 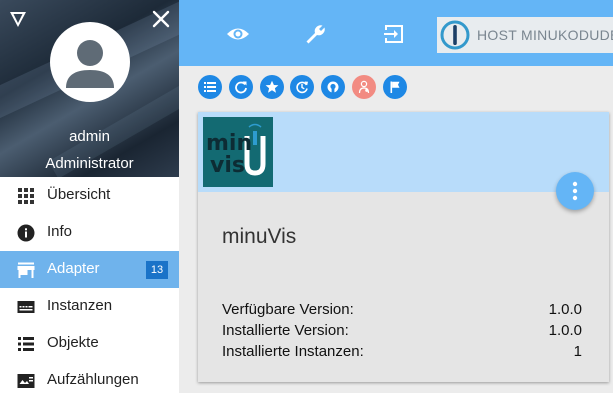 What do you see at coordinates (455, 35) in the screenshot?
I see `iobroker-logo-icon` at bounding box center [455, 35].